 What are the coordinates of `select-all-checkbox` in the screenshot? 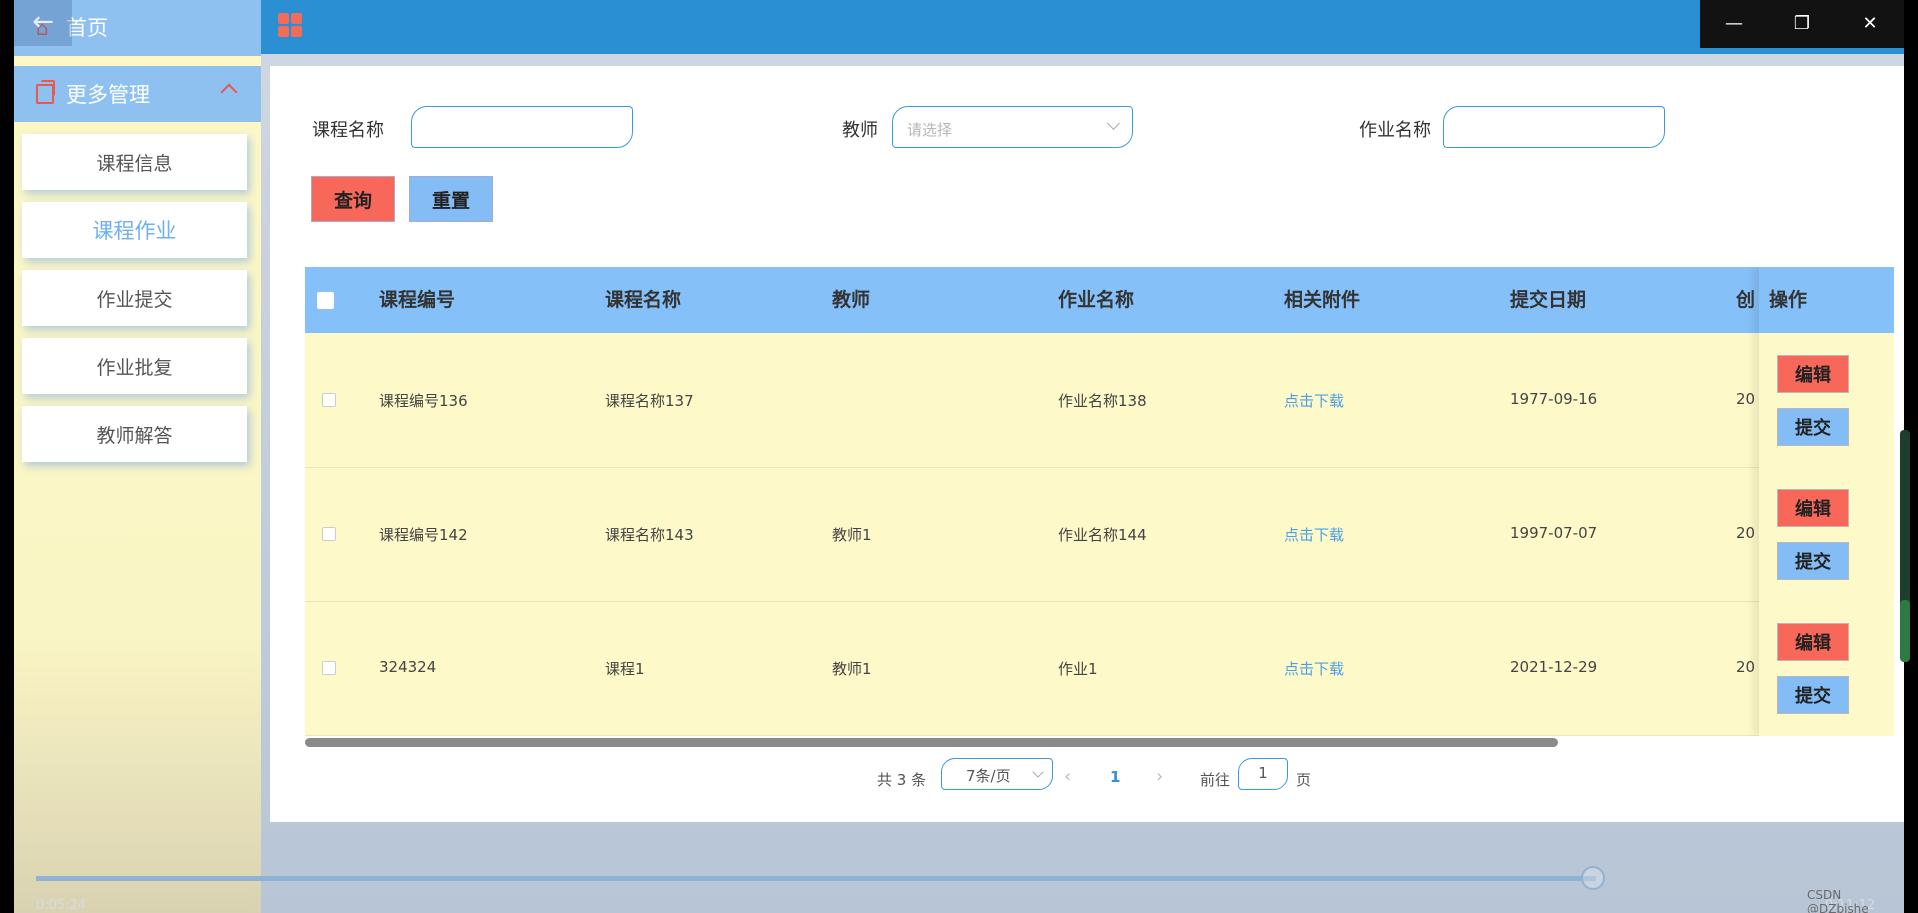 It's located at (325, 300).